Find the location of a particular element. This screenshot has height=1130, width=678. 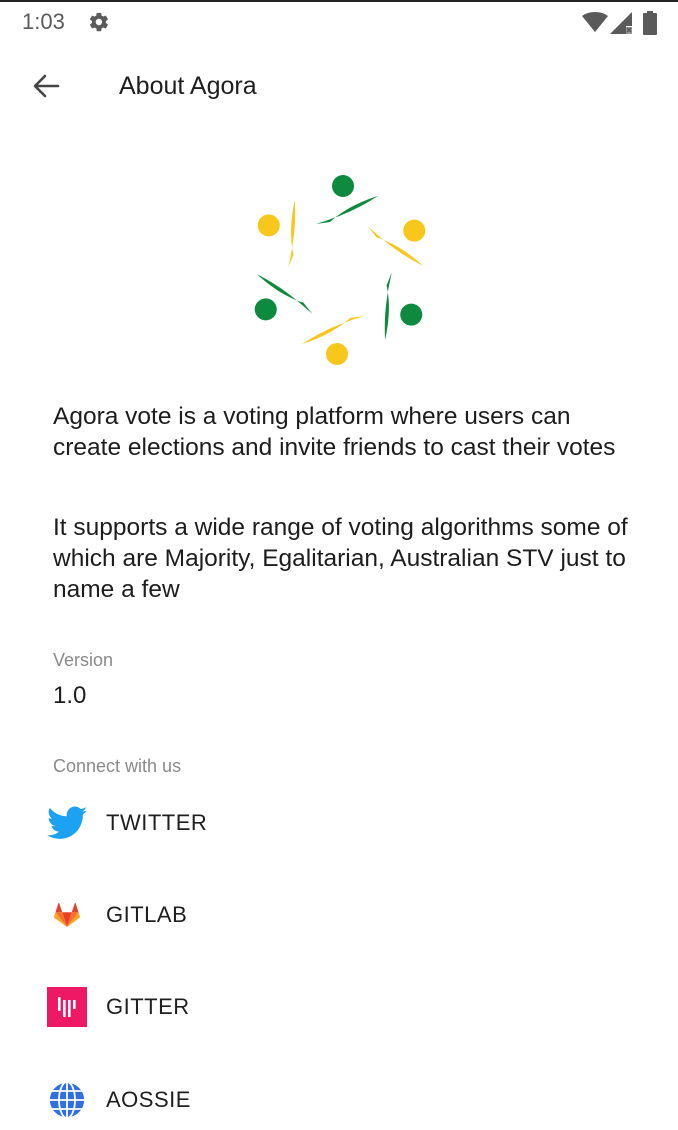

battery-icon is located at coordinates (650, 25).